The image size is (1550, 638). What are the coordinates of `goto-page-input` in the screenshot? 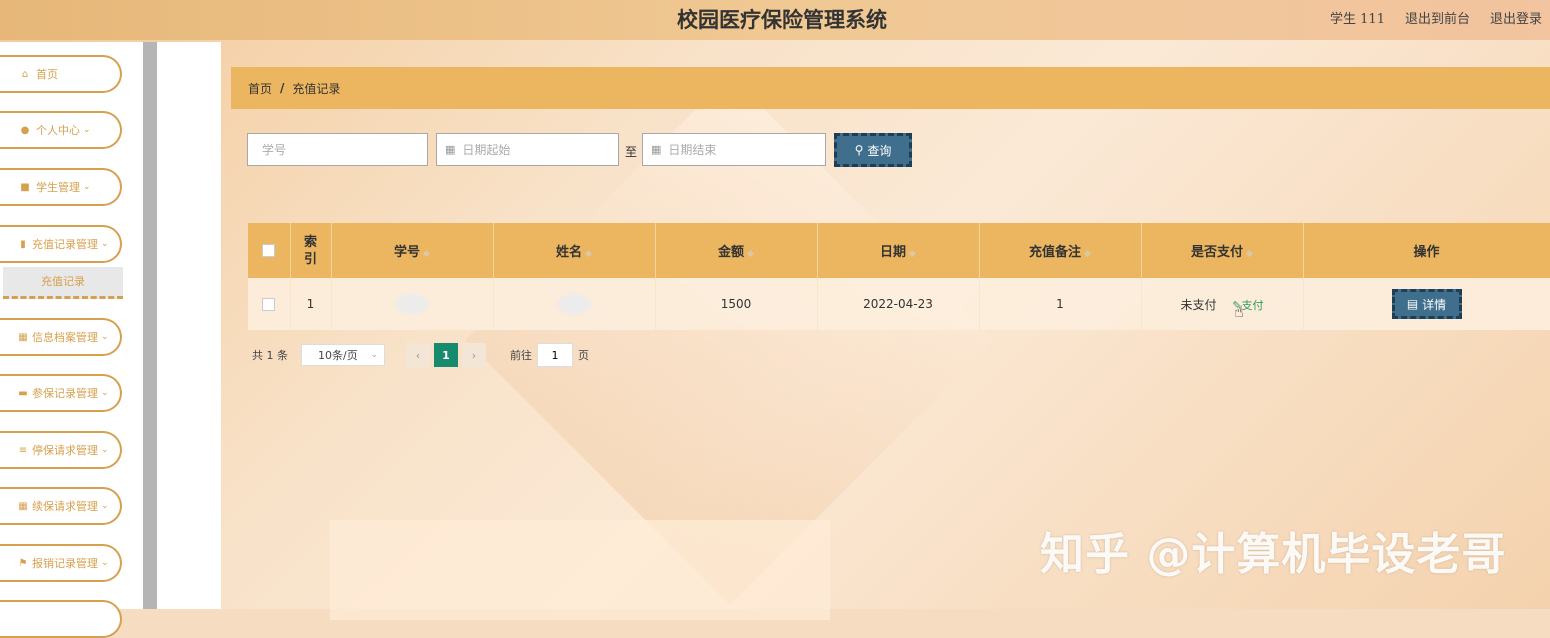 It's located at (555, 355).